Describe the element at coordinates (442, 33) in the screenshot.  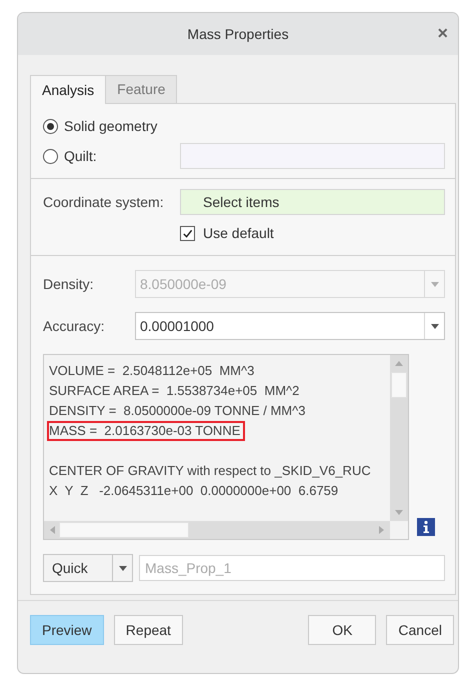
I see `close-button: ×` at that location.